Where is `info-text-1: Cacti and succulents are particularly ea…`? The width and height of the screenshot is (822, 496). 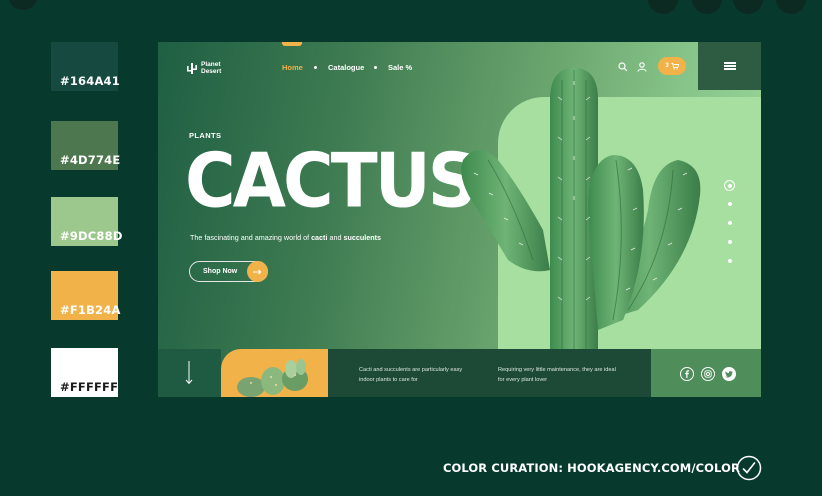
info-text-1: Cacti and succulents are particularly ea… is located at coordinates (411, 375).